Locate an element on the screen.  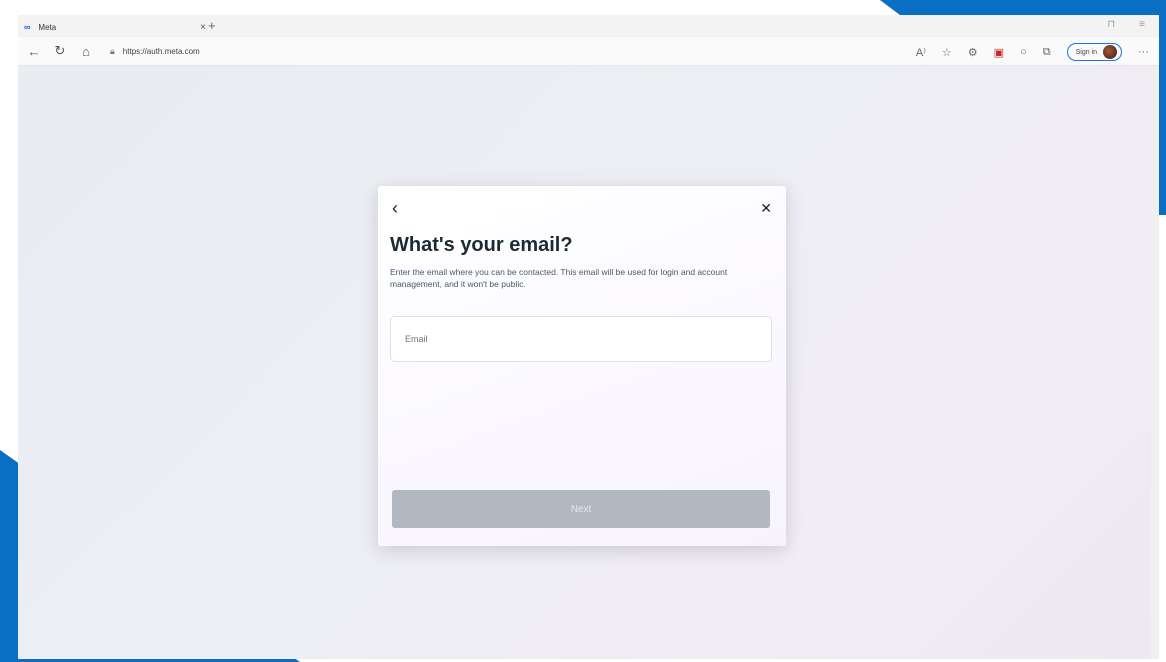
read-aloud-icon: A⁾ is located at coordinates (921, 52).